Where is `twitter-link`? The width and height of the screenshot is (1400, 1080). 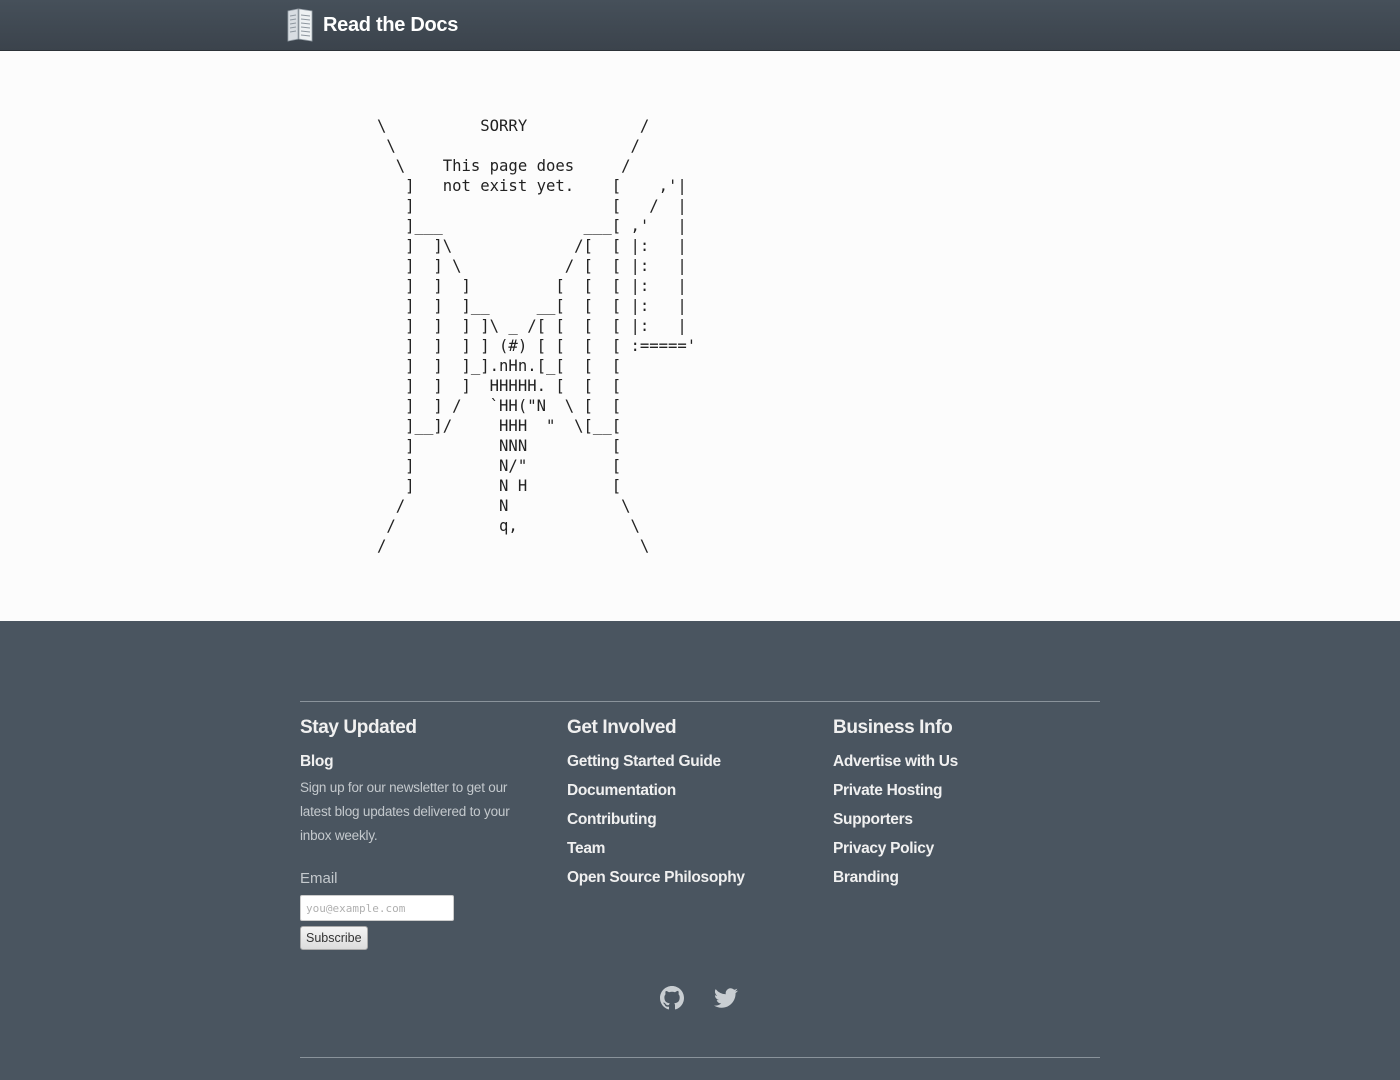 twitter-link is located at coordinates (726, 998).